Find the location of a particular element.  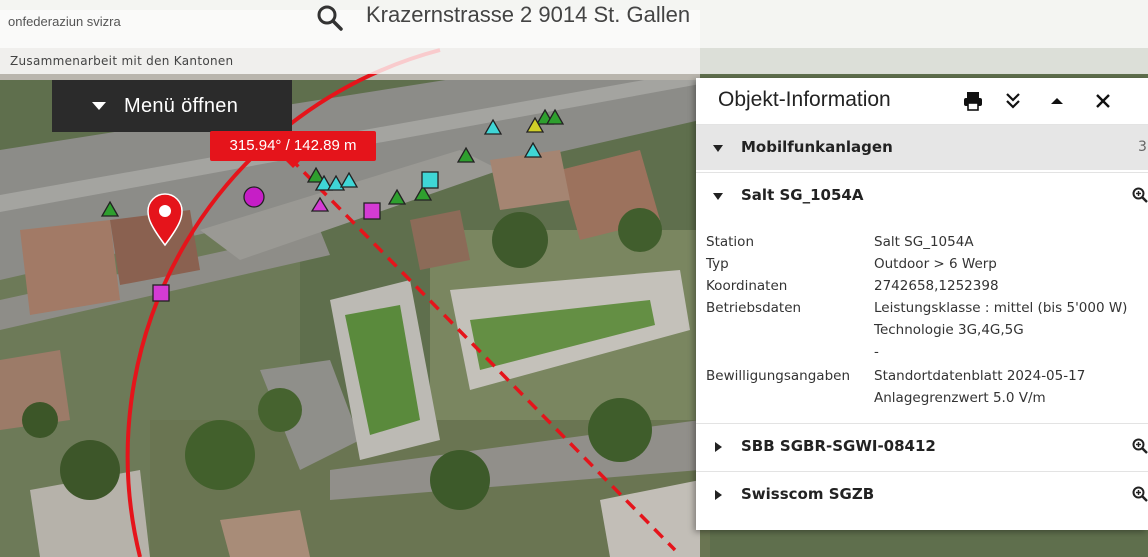

measurement-label: 315.94° / 142.89 m is located at coordinates (293, 149).